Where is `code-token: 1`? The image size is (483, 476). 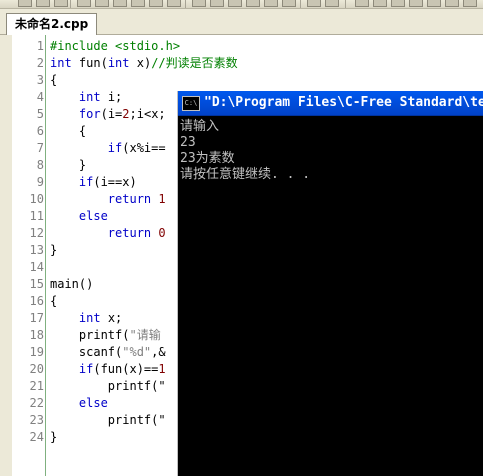
code-token: 1 is located at coordinates (162, 369).